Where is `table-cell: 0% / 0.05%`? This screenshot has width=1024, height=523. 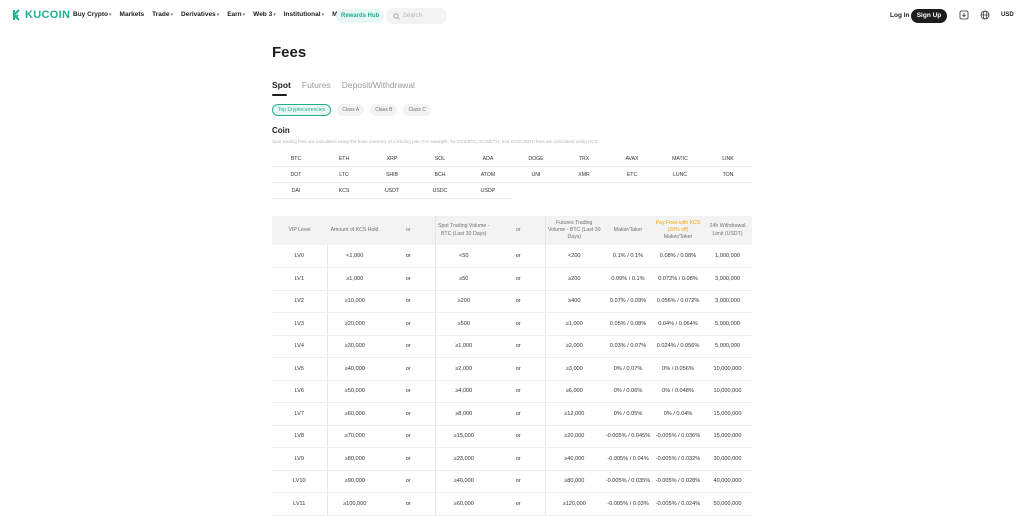
table-cell: 0% / 0.05% is located at coordinates (628, 414).